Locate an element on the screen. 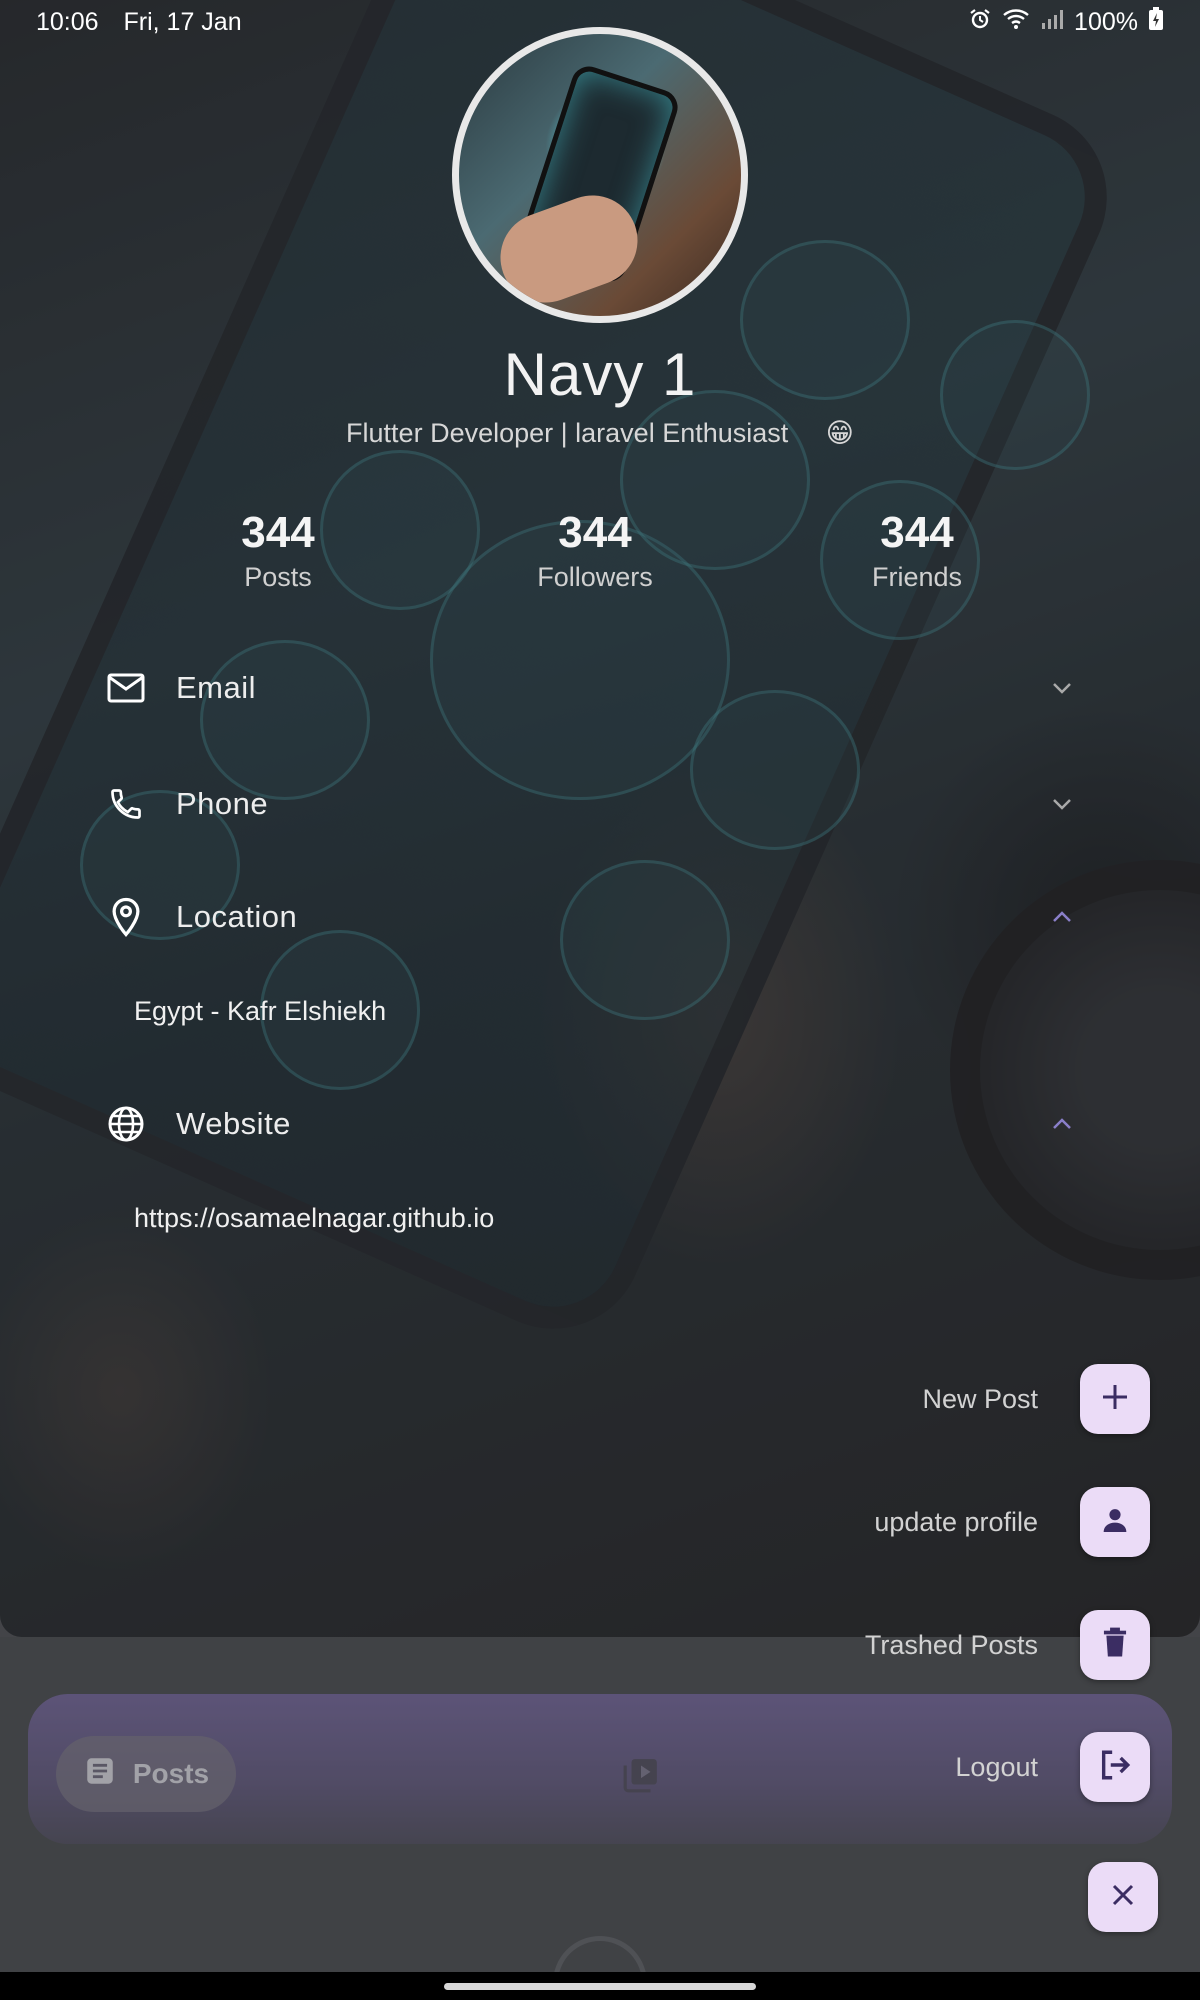 The height and width of the screenshot is (2000, 1200). status-bar: 10:06 Fri, 17 Jan 100% is located at coordinates (600, 22).